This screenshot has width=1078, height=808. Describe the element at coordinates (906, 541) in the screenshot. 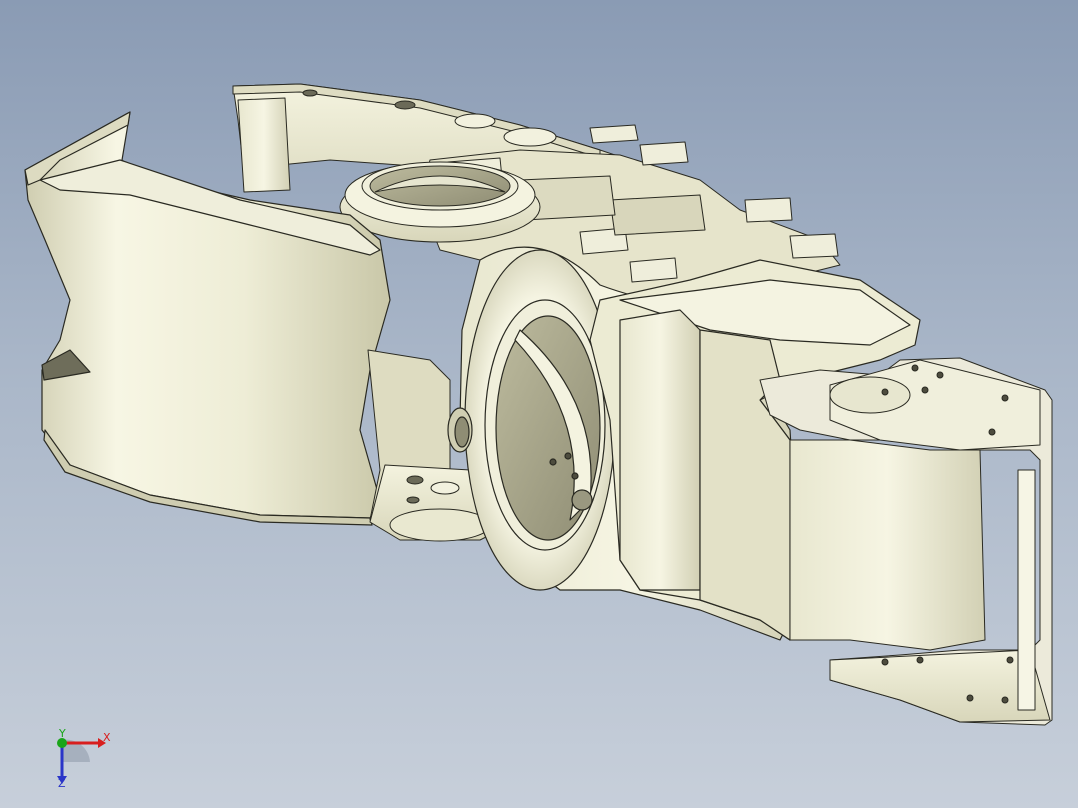

I see `end-bracket` at that location.